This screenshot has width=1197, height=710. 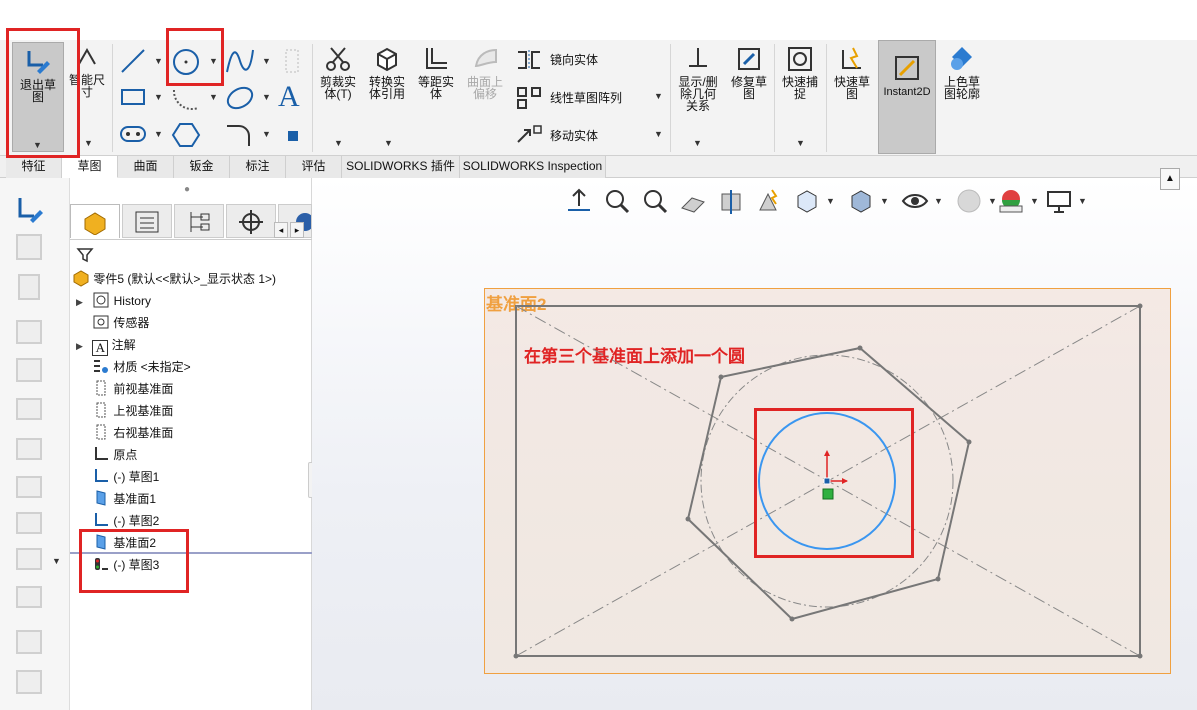 I want to click on tree-item-front-plane: 前视基准面, so click(x=132, y=389).